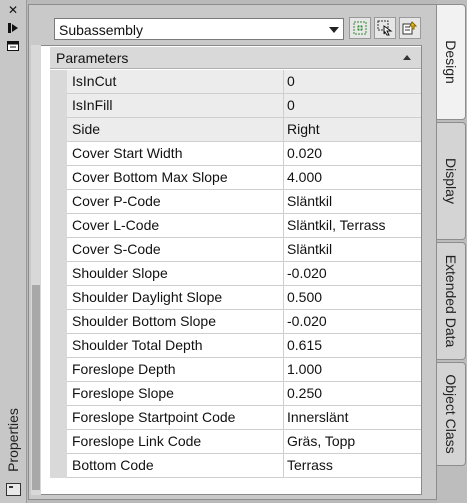 This screenshot has height=503, width=467. What do you see at coordinates (407, 57) in the screenshot?
I see `collapse-caret-icon` at bounding box center [407, 57].